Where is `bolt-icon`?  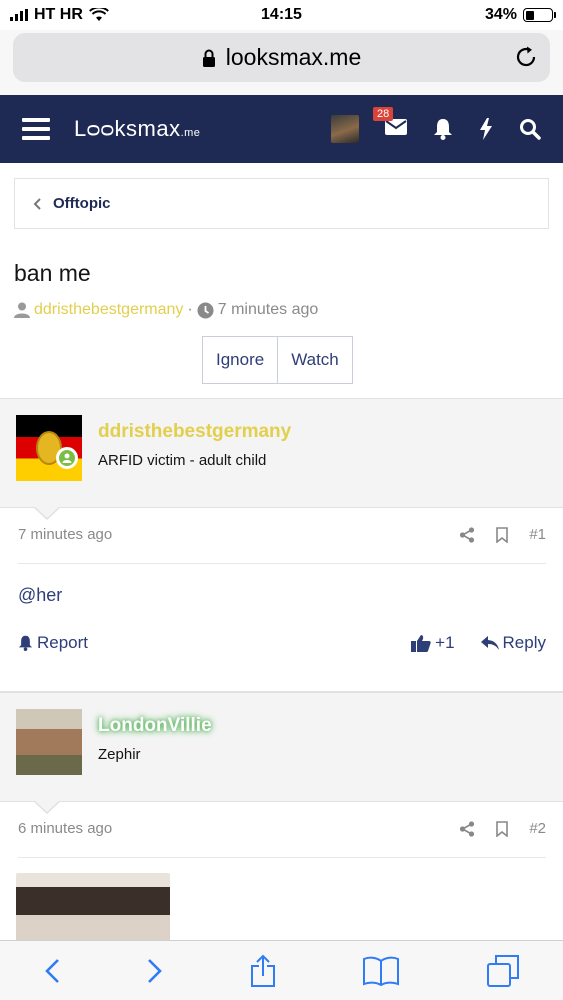 bolt-icon is located at coordinates (486, 129).